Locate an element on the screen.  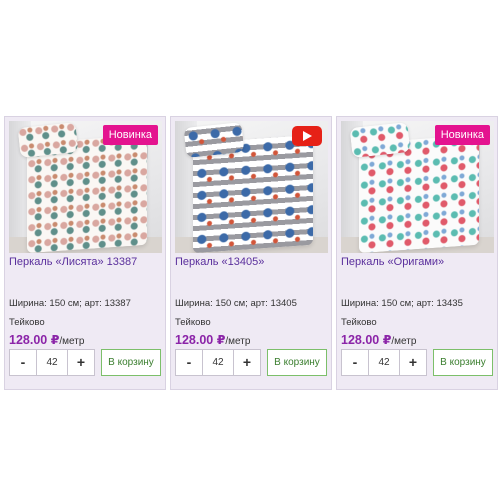
product-title-link: Перкаль «13405» is located at coordinates (253, 262).